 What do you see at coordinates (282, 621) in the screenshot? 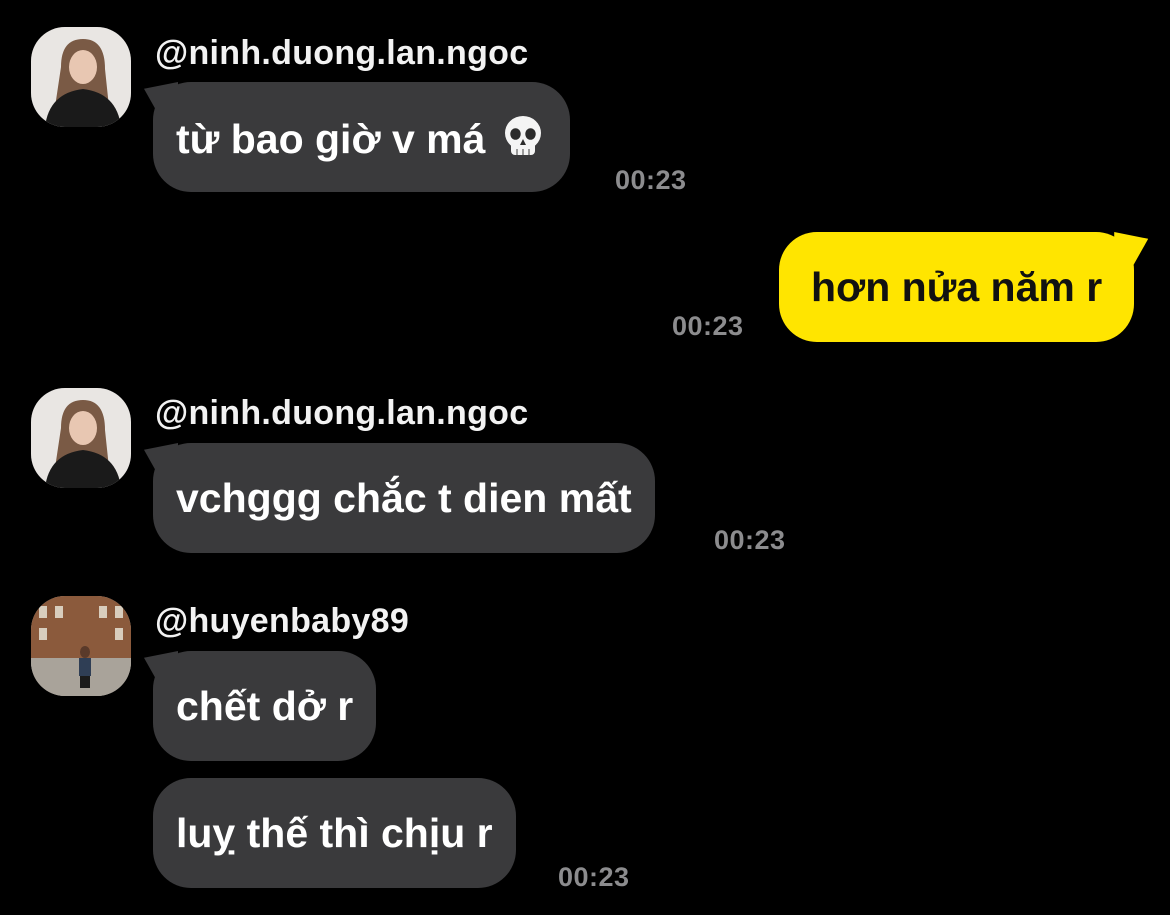
I see `sender-username: @huyenbaby89` at bounding box center [282, 621].